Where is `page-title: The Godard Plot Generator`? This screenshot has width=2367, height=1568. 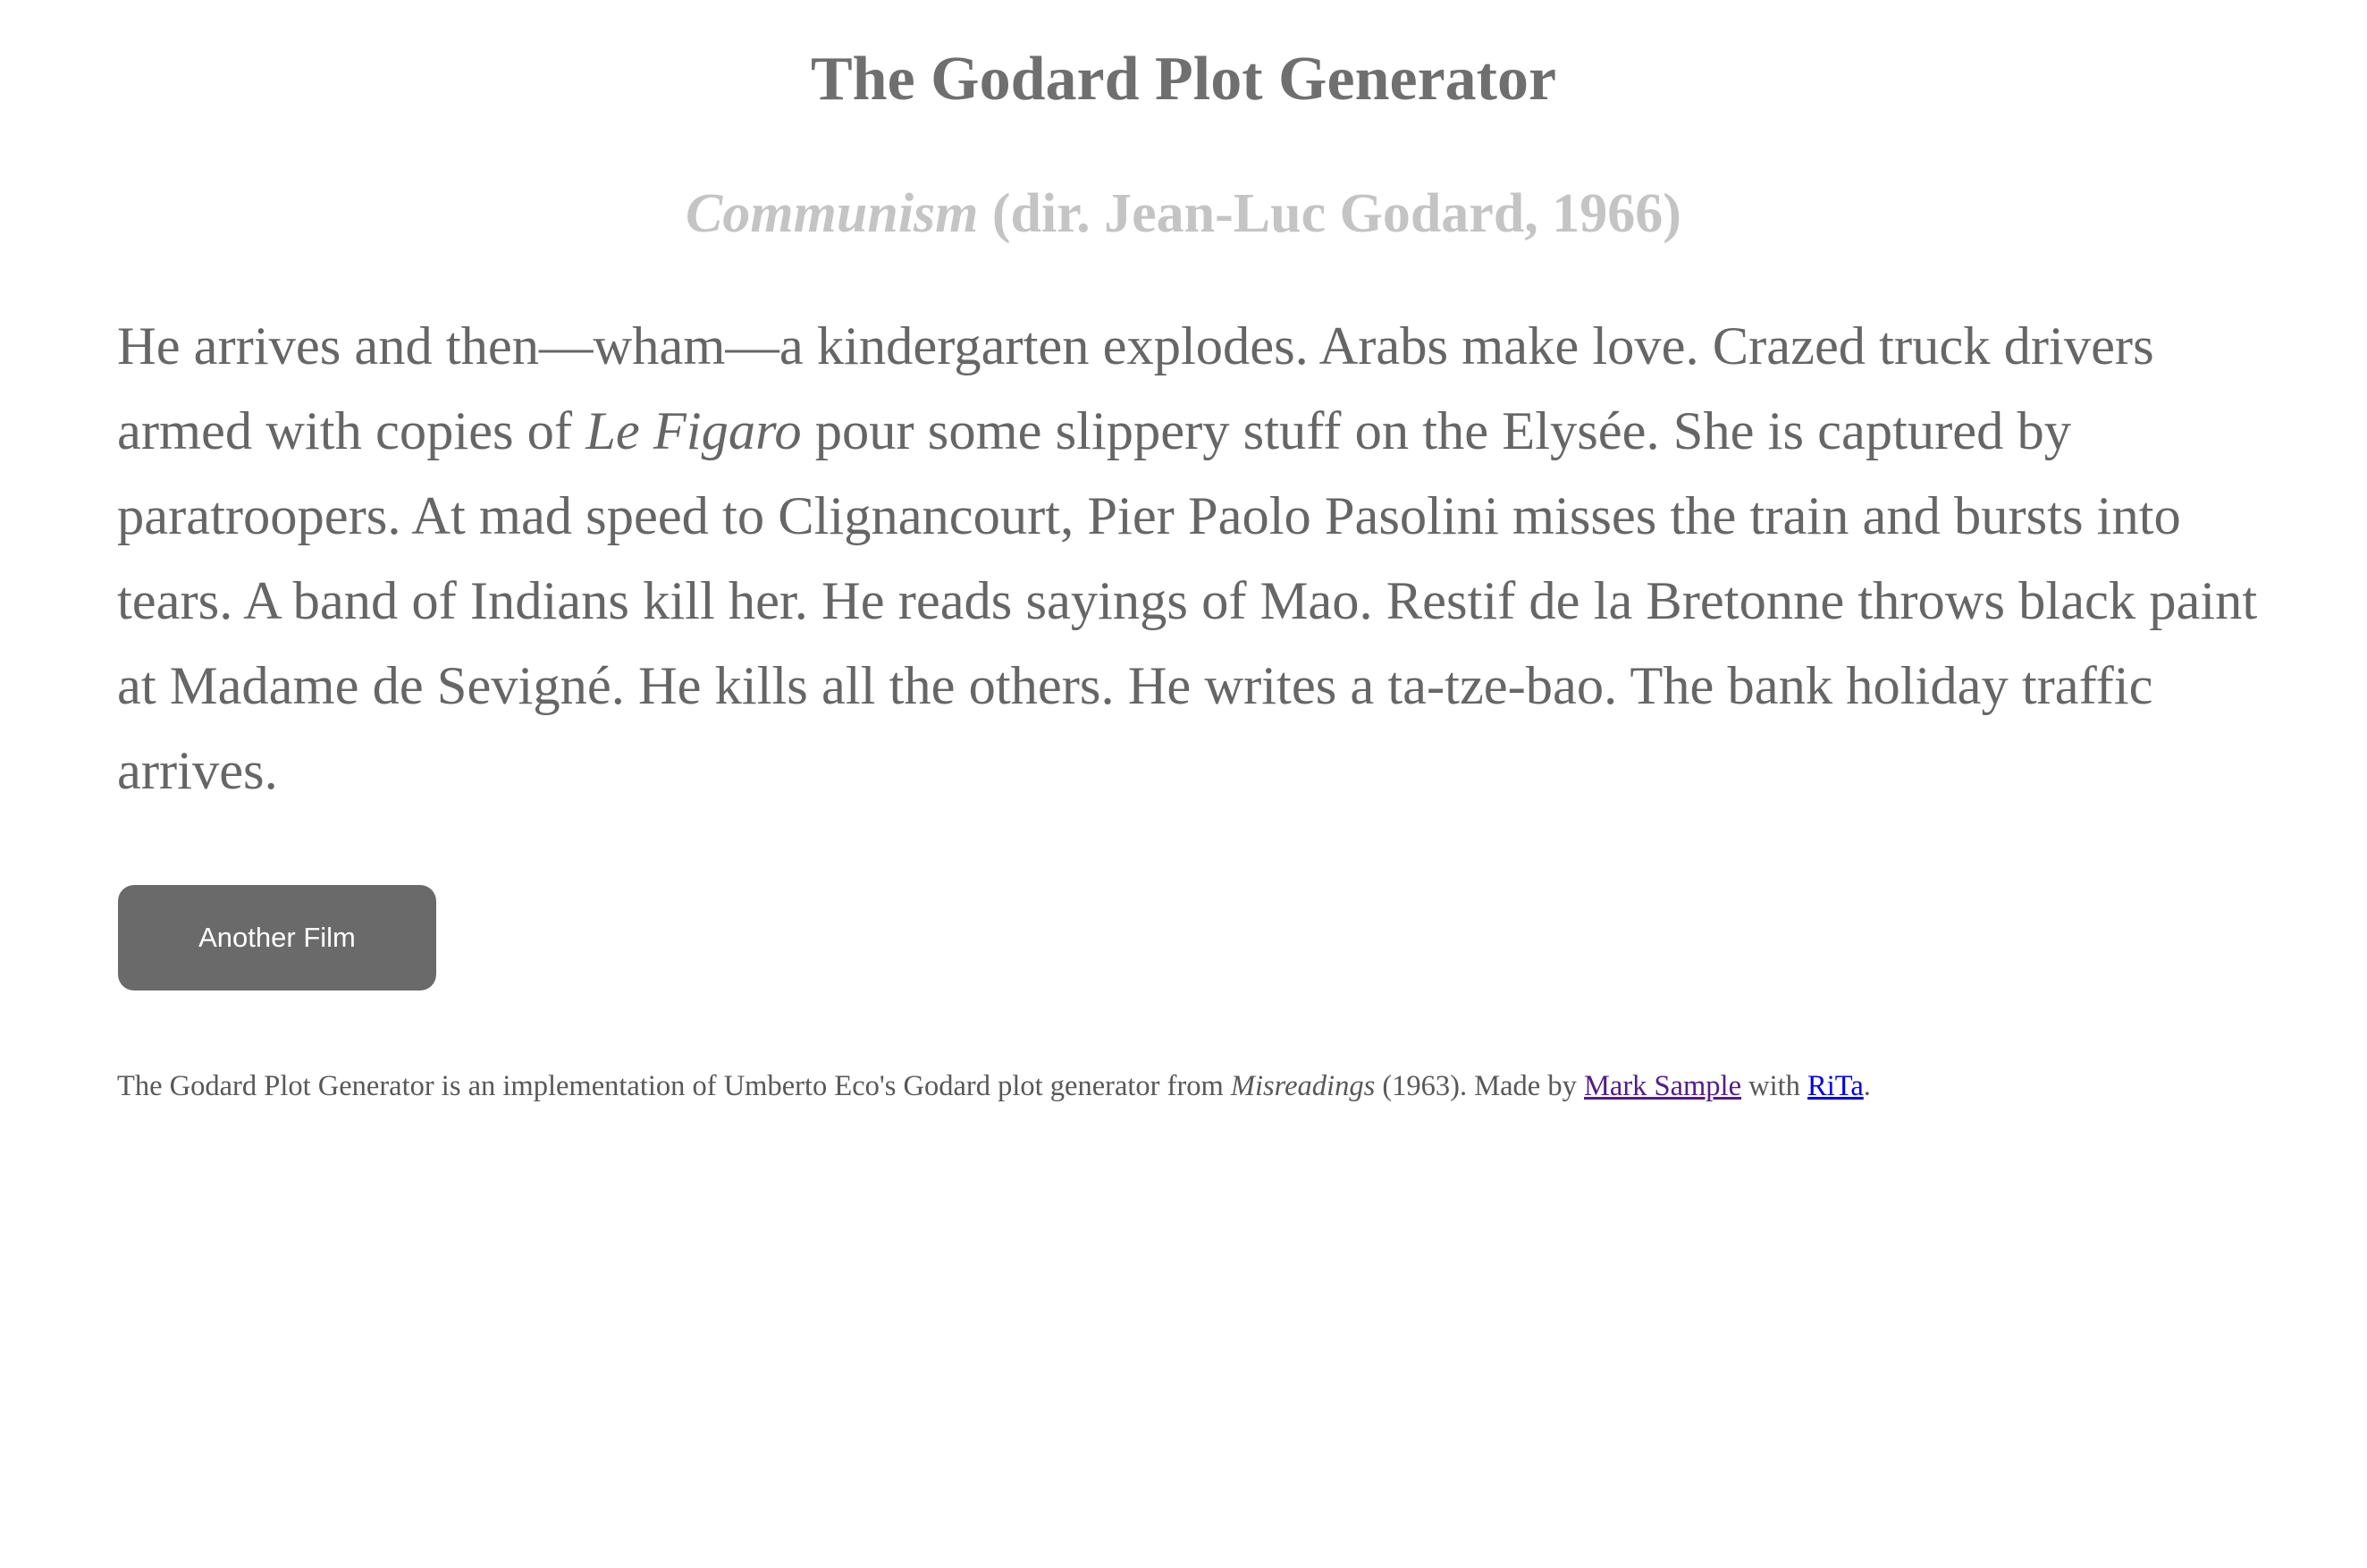 page-title: The Godard Plot Generator is located at coordinates (1183, 79).